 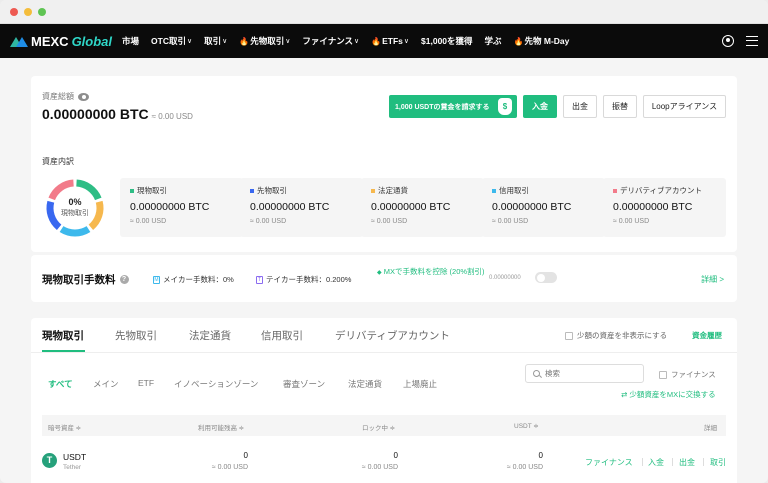 What do you see at coordinates (171, 41) in the screenshot?
I see `nav-item-1: OTC取引 ∨` at bounding box center [171, 41].